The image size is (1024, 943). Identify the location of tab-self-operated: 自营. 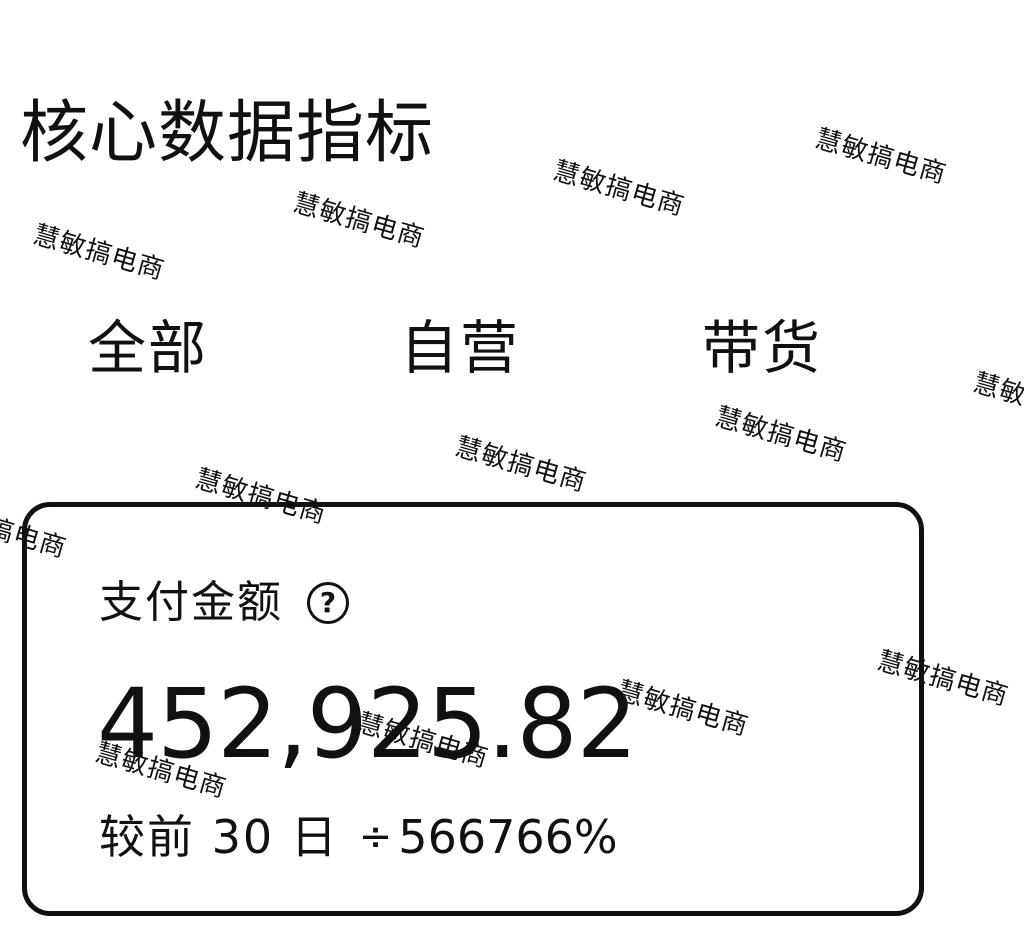
(460, 348).